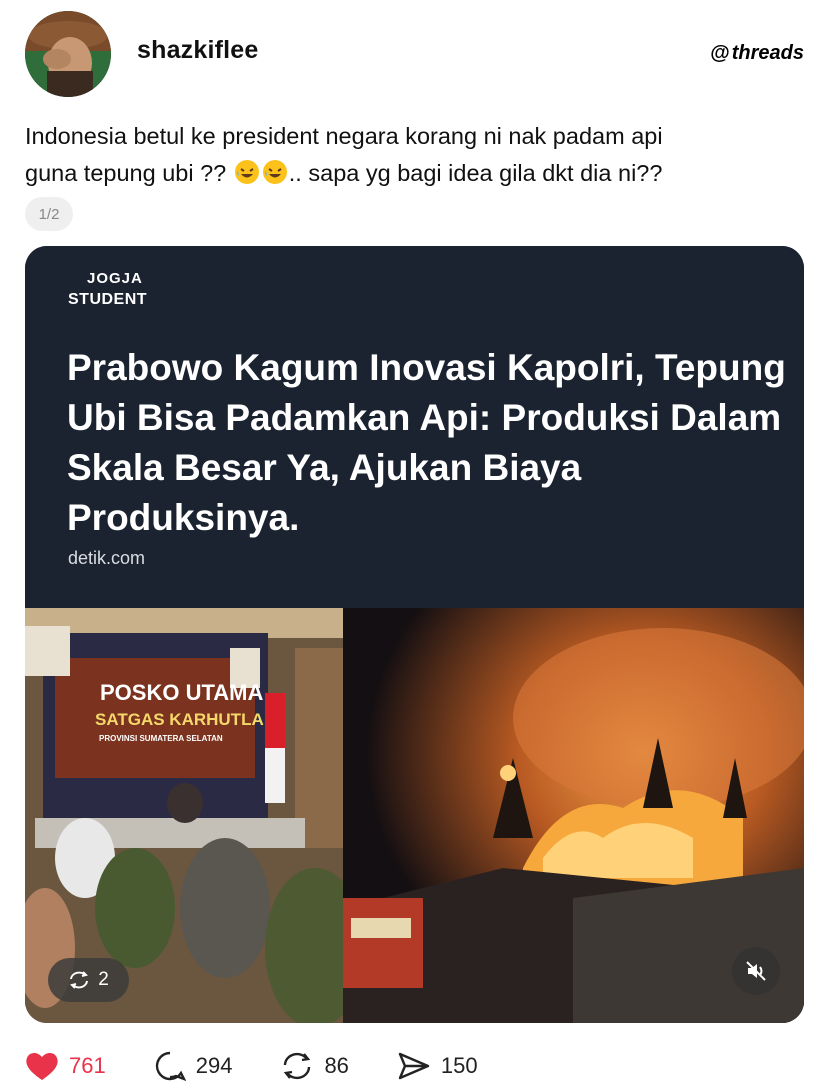 The height and width of the screenshot is (1091, 828). I want to click on avatar, so click(68, 54).